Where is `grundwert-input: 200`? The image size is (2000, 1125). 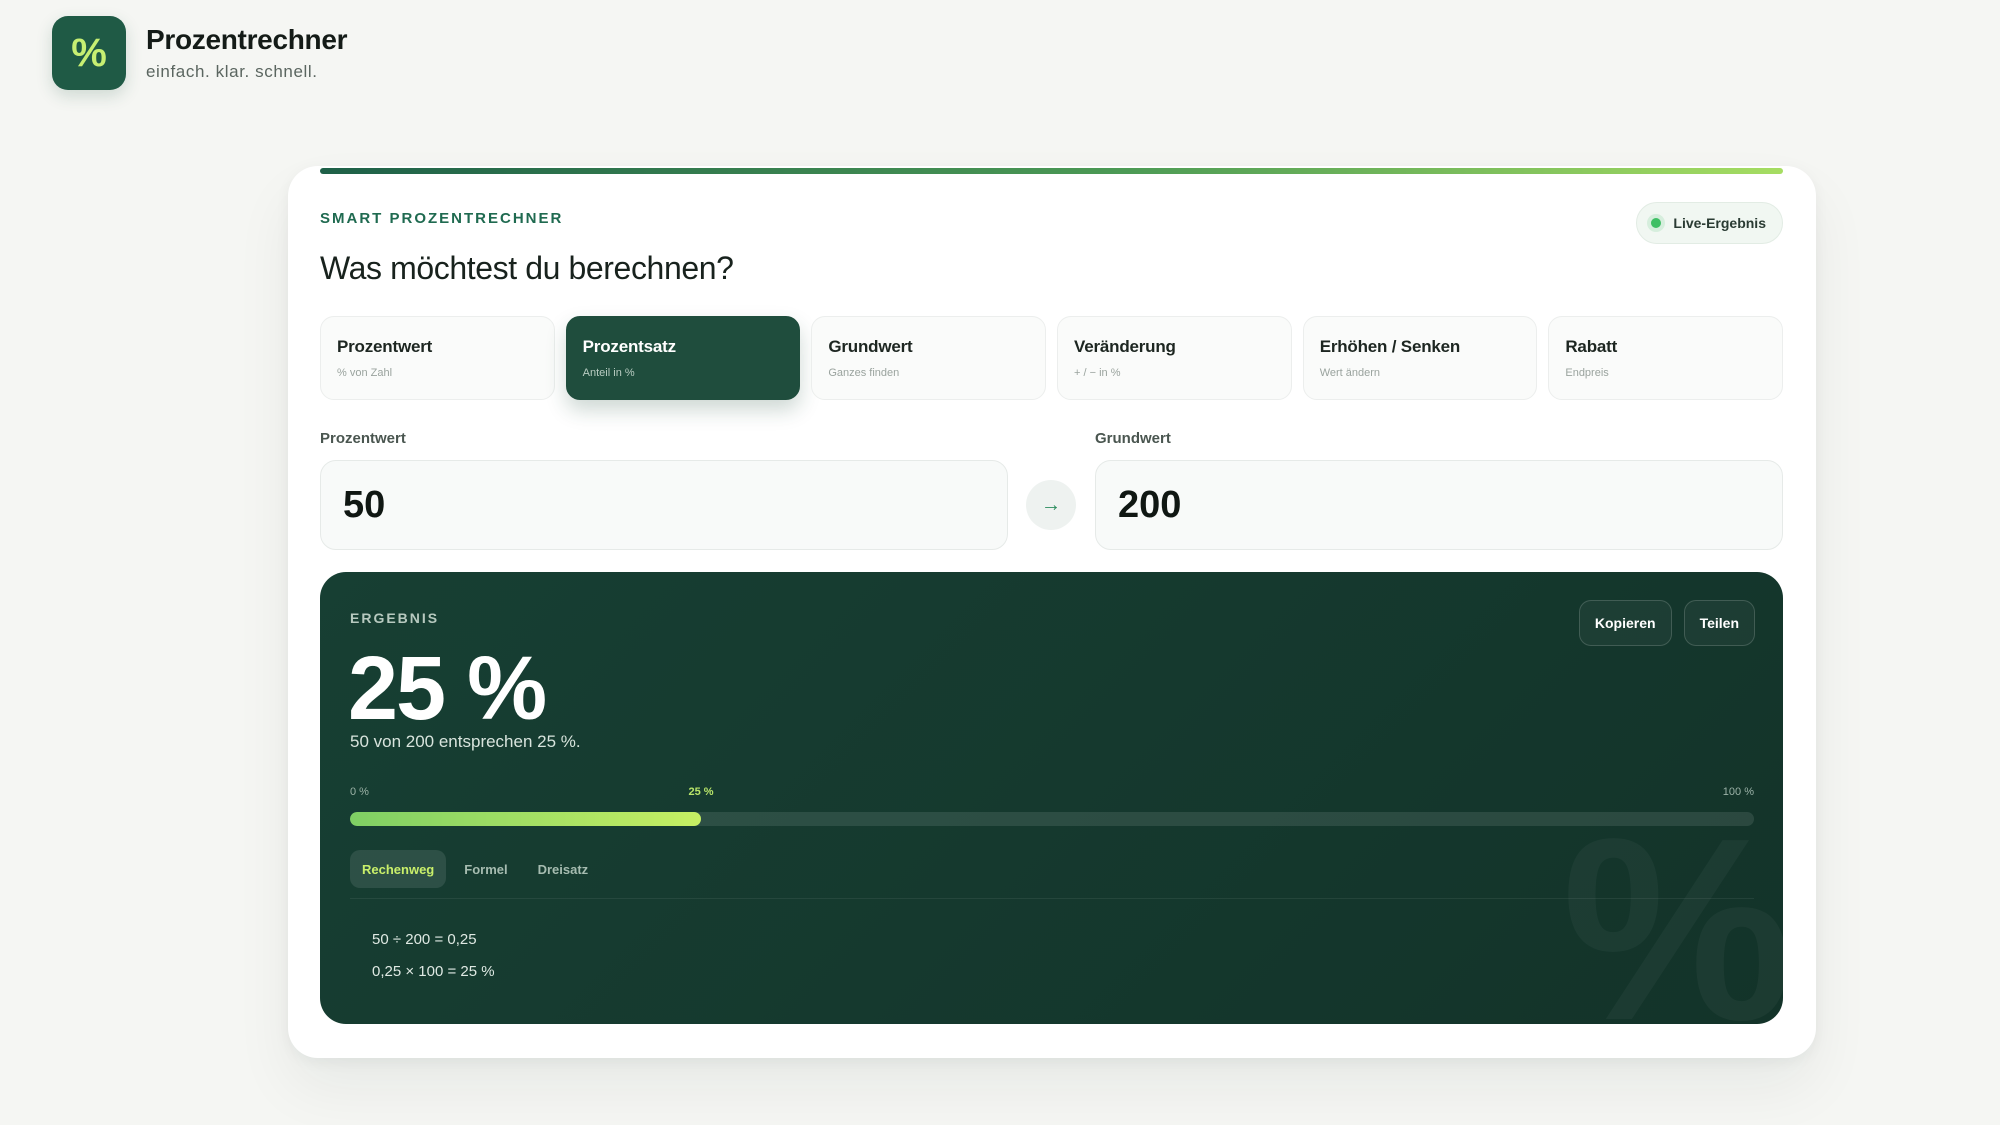 grundwert-input: 200 is located at coordinates (1439, 505).